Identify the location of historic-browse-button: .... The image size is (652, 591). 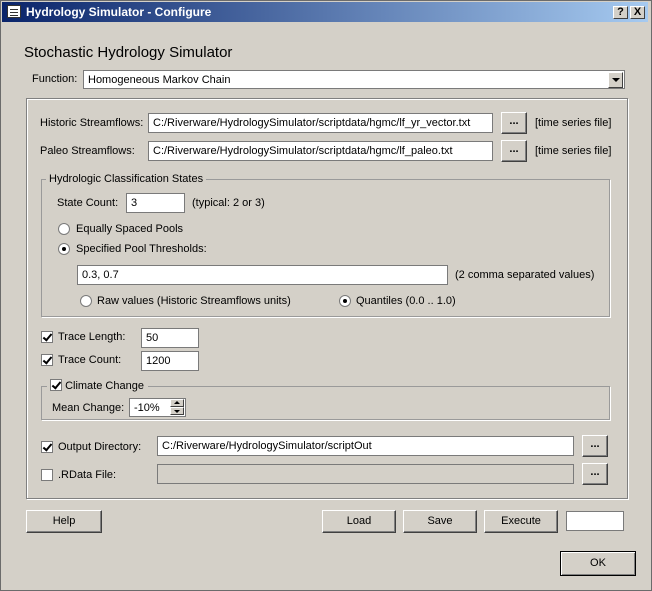
(514, 123).